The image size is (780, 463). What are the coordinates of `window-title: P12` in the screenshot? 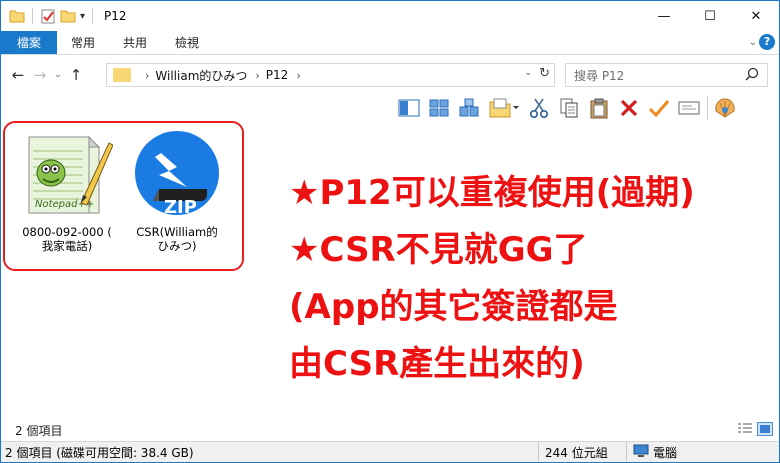 It's located at (115, 16).